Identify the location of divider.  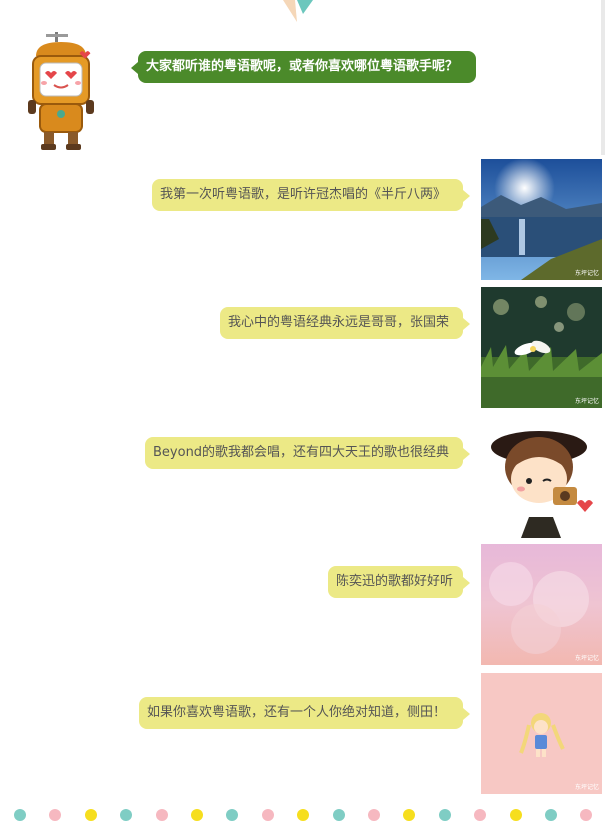
(603, 77).